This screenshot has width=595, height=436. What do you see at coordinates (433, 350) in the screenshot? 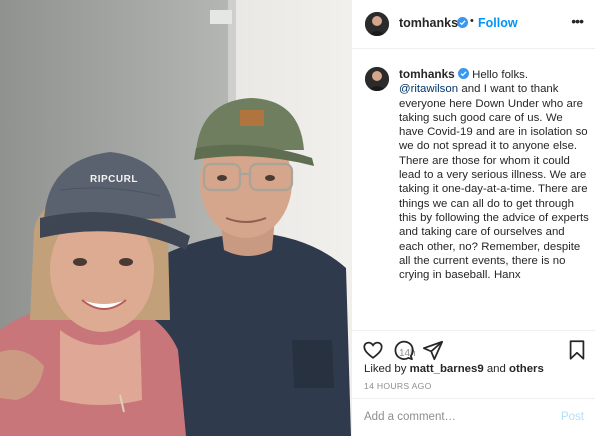
I see `share-icon` at bounding box center [433, 350].